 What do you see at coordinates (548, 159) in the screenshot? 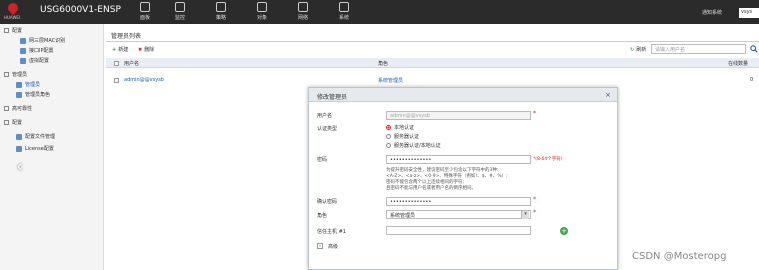
I see `password-range-hint: *(8-64个字符)` at bounding box center [548, 159].